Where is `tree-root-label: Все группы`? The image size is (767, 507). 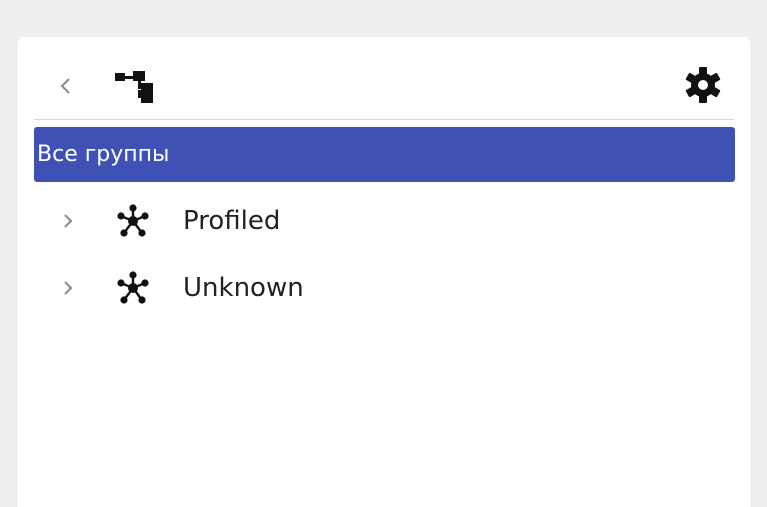 tree-root-label: Все группы is located at coordinates (103, 154).